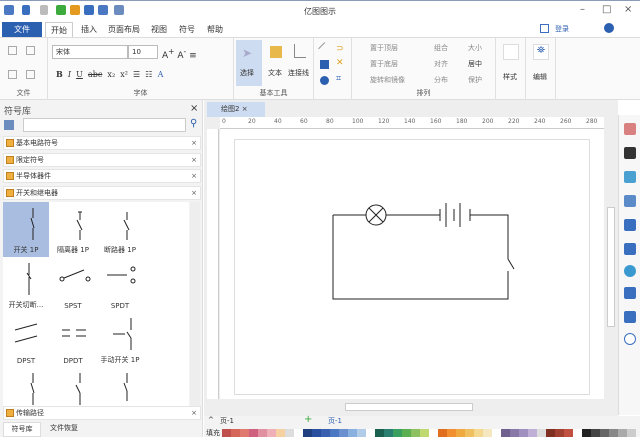 Image resolution: width=640 pixels, height=438 pixels. What do you see at coordinates (441, 64) in the screenshot?
I see `align-button: 对齐` at bounding box center [441, 64].